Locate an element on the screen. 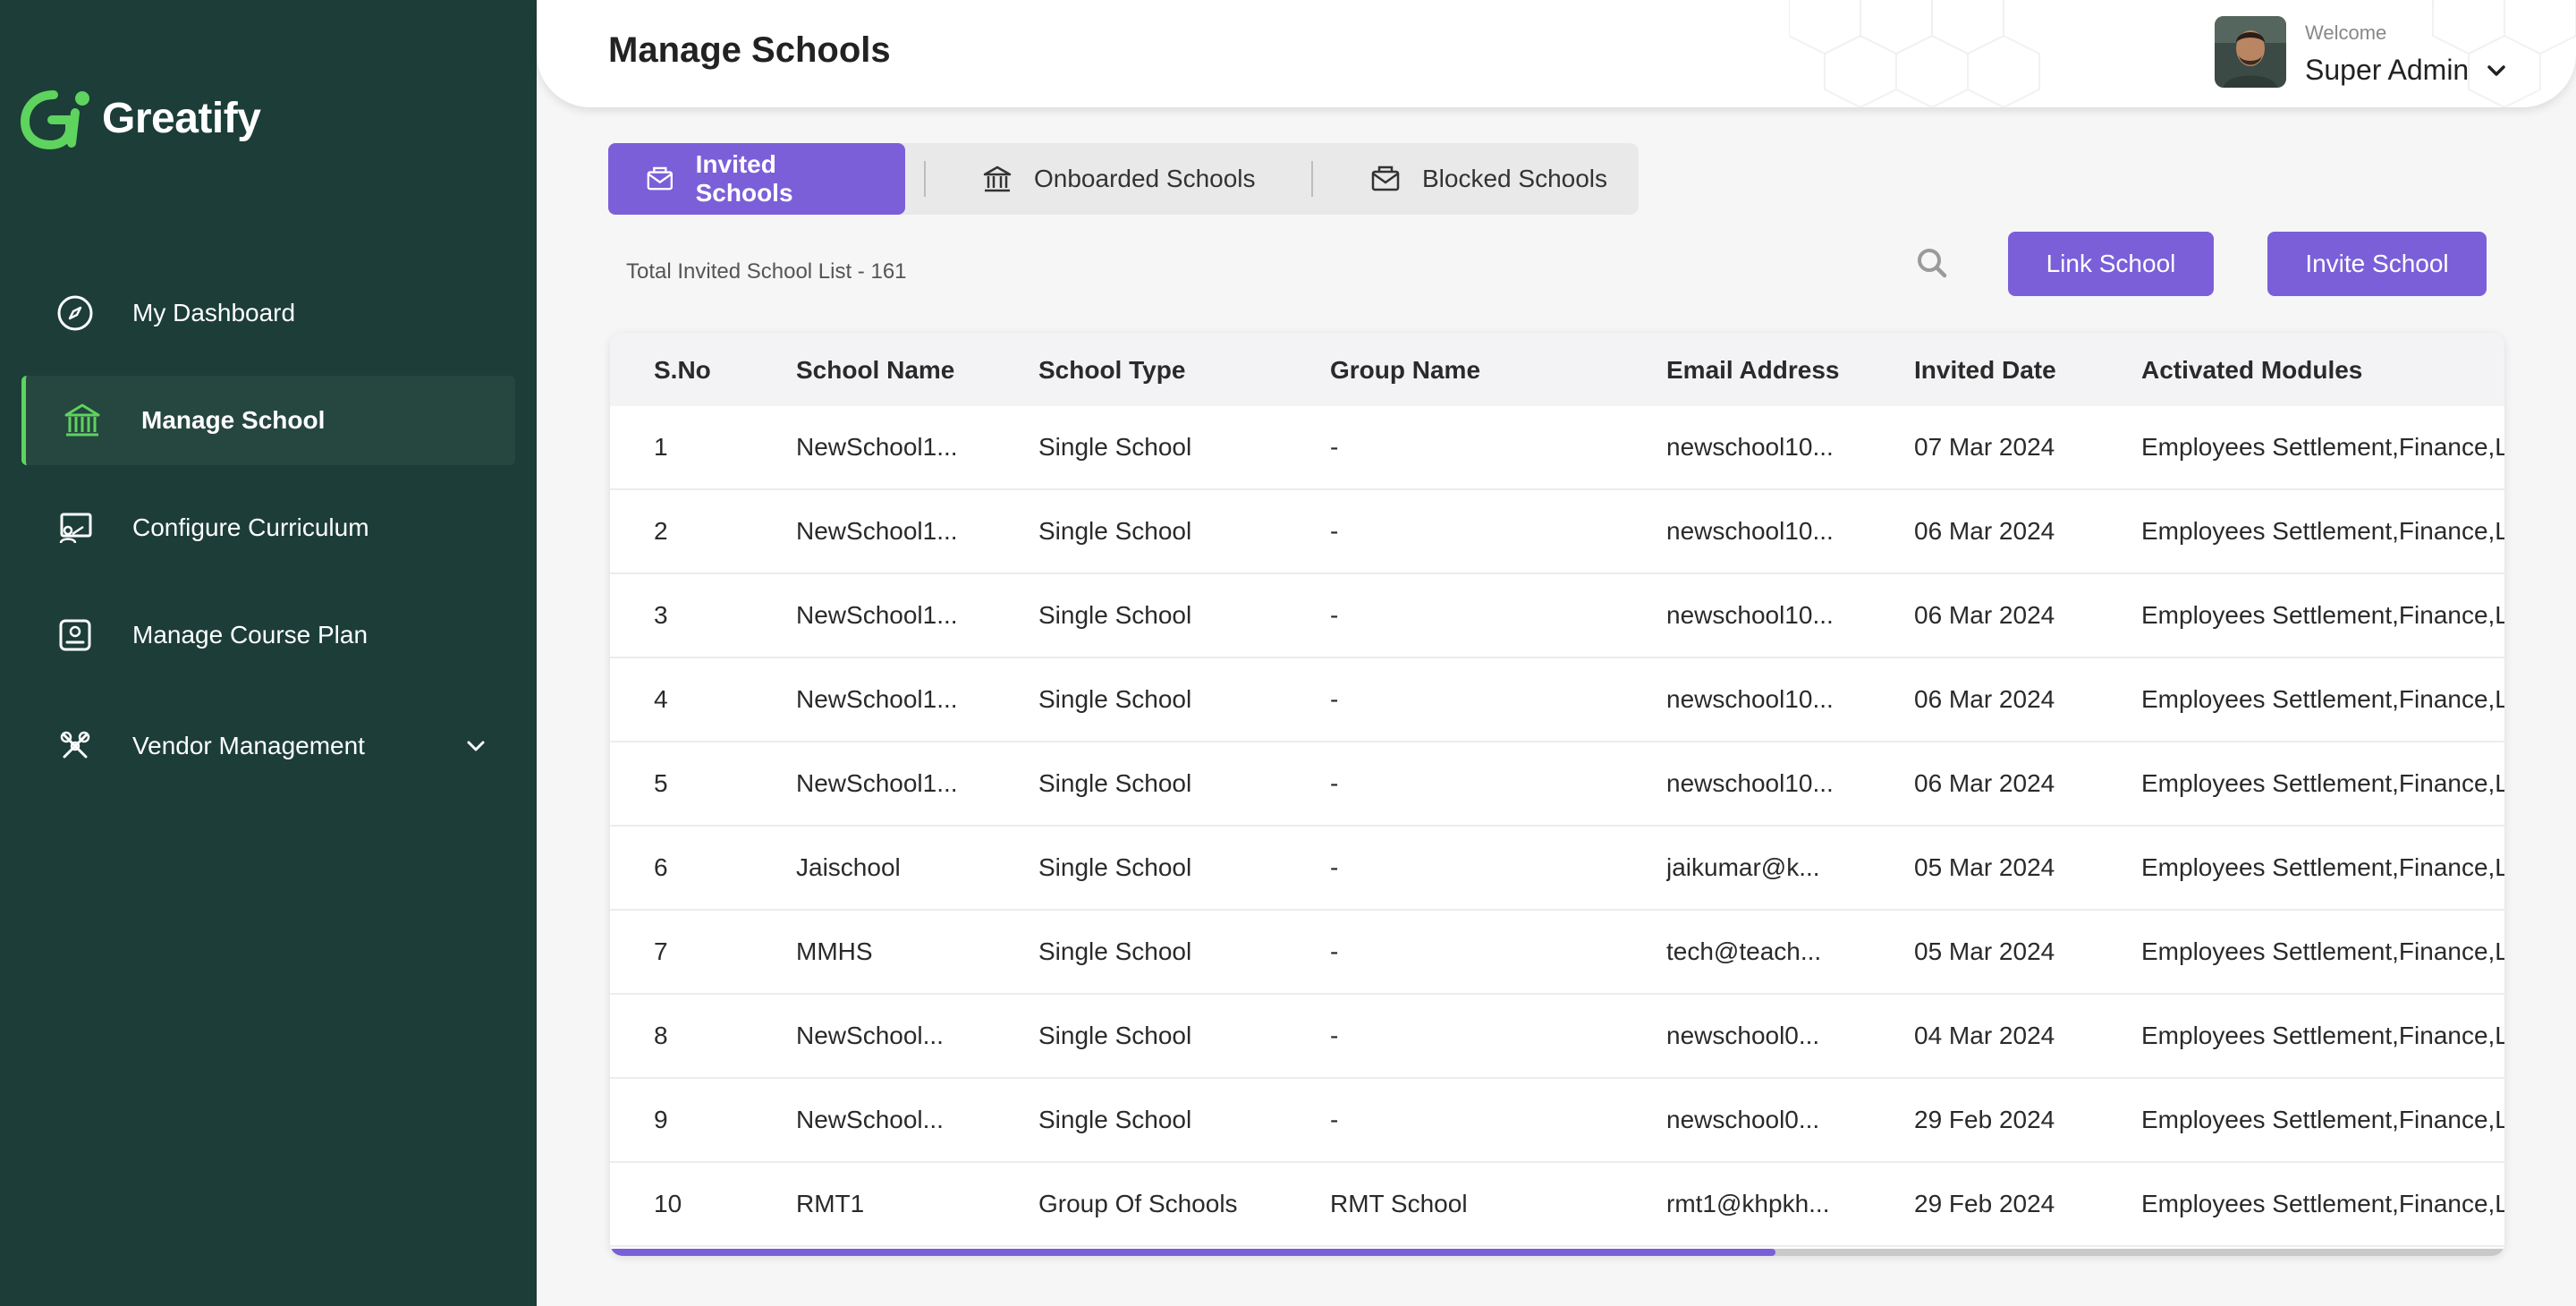  tab-onboarded-schools: Onboarded Schools is located at coordinates (1119, 179).